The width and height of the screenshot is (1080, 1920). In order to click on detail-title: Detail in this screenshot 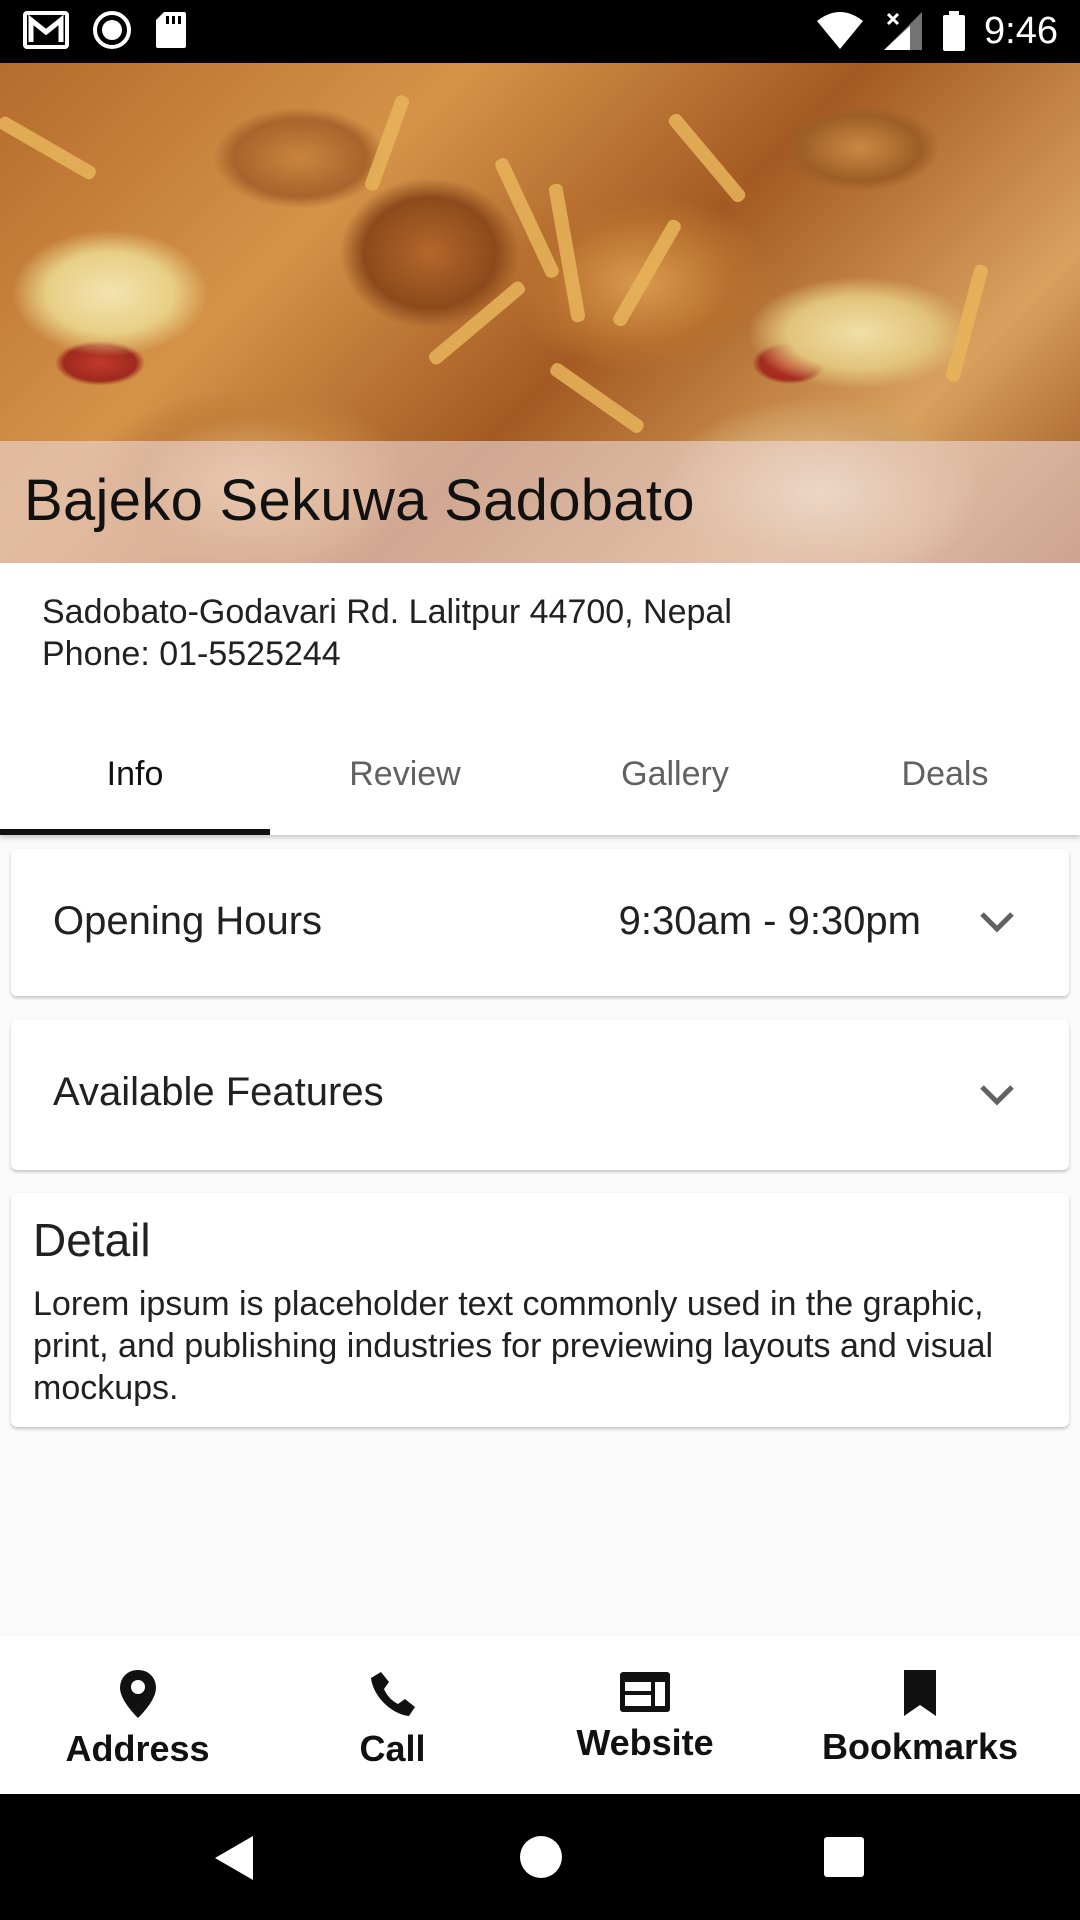, I will do `click(92, 1240)`.